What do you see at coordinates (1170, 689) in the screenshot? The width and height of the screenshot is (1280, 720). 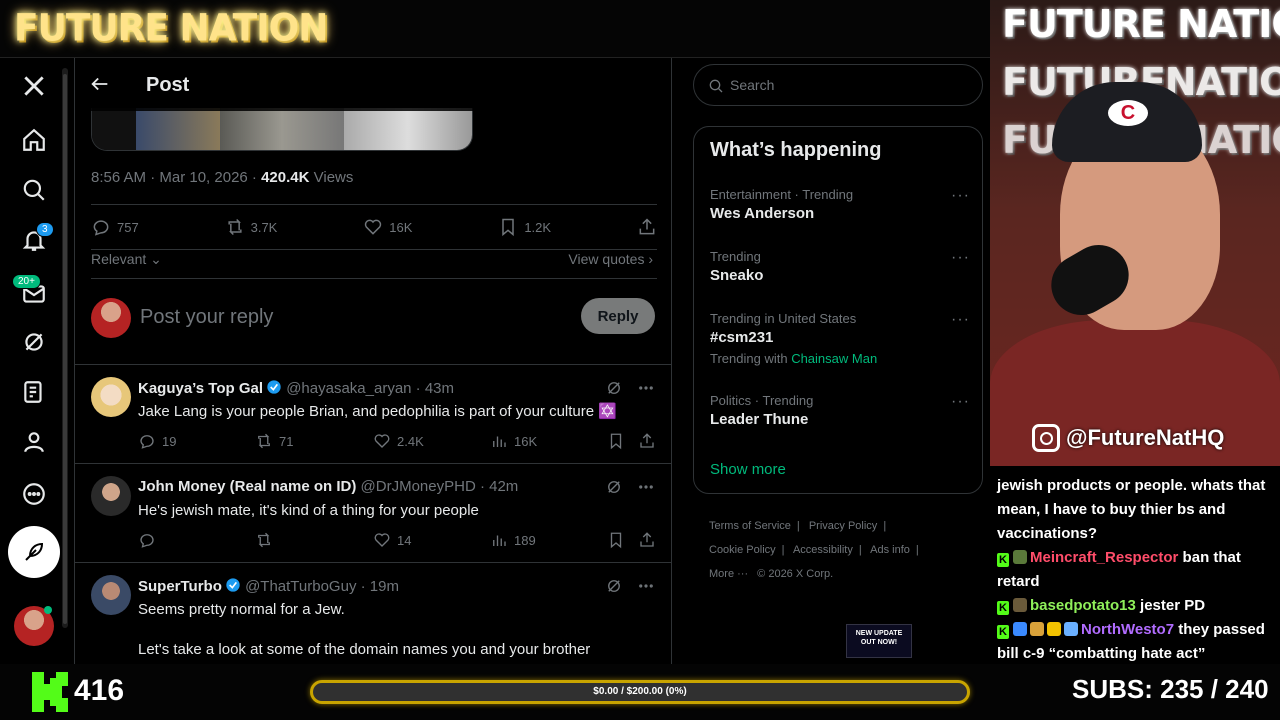 I see `subs-counter: SUBS: 235 / 240` at bounding box center [1170, 689].